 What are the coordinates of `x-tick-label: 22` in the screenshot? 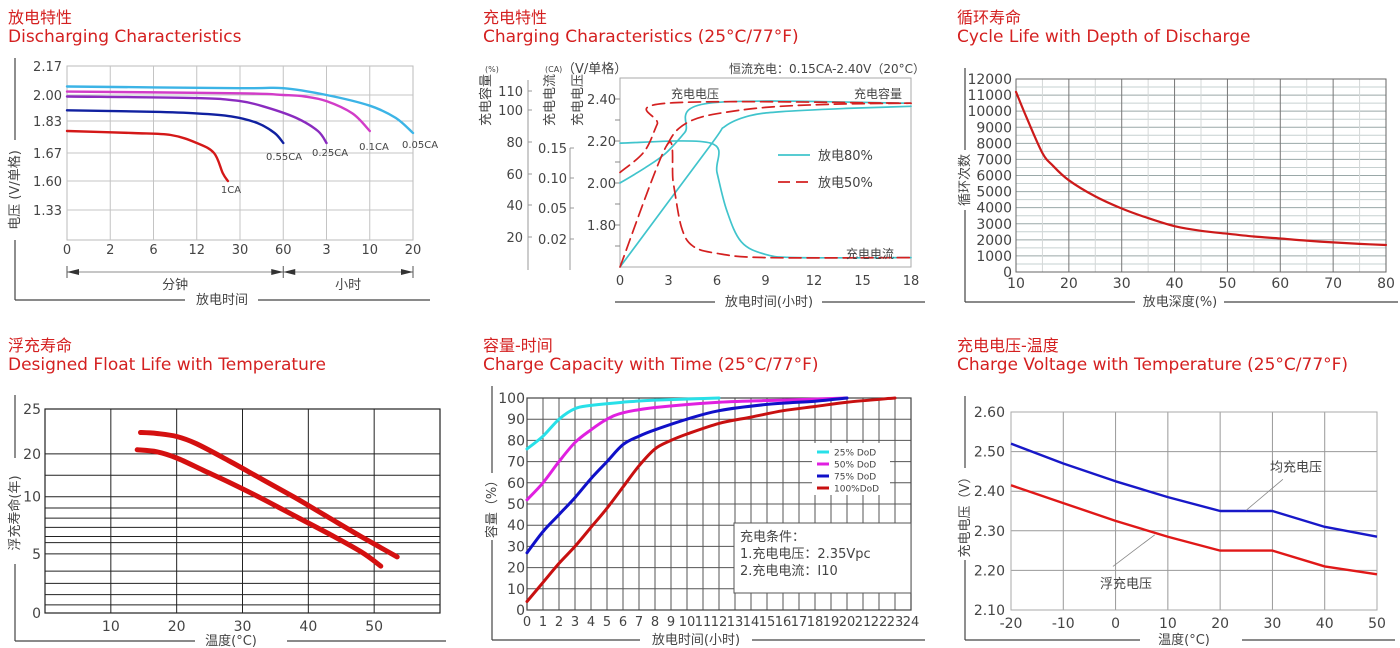 It's located at (879, 622).